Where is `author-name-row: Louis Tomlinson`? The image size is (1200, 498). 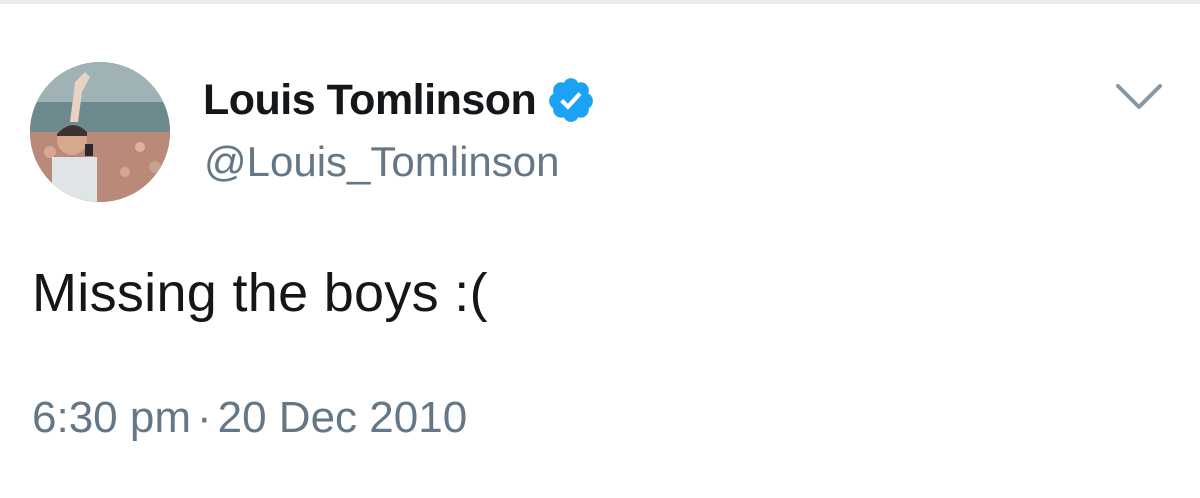 author-name-row: Louis Tomlinson is located at coordinates (399, 100).